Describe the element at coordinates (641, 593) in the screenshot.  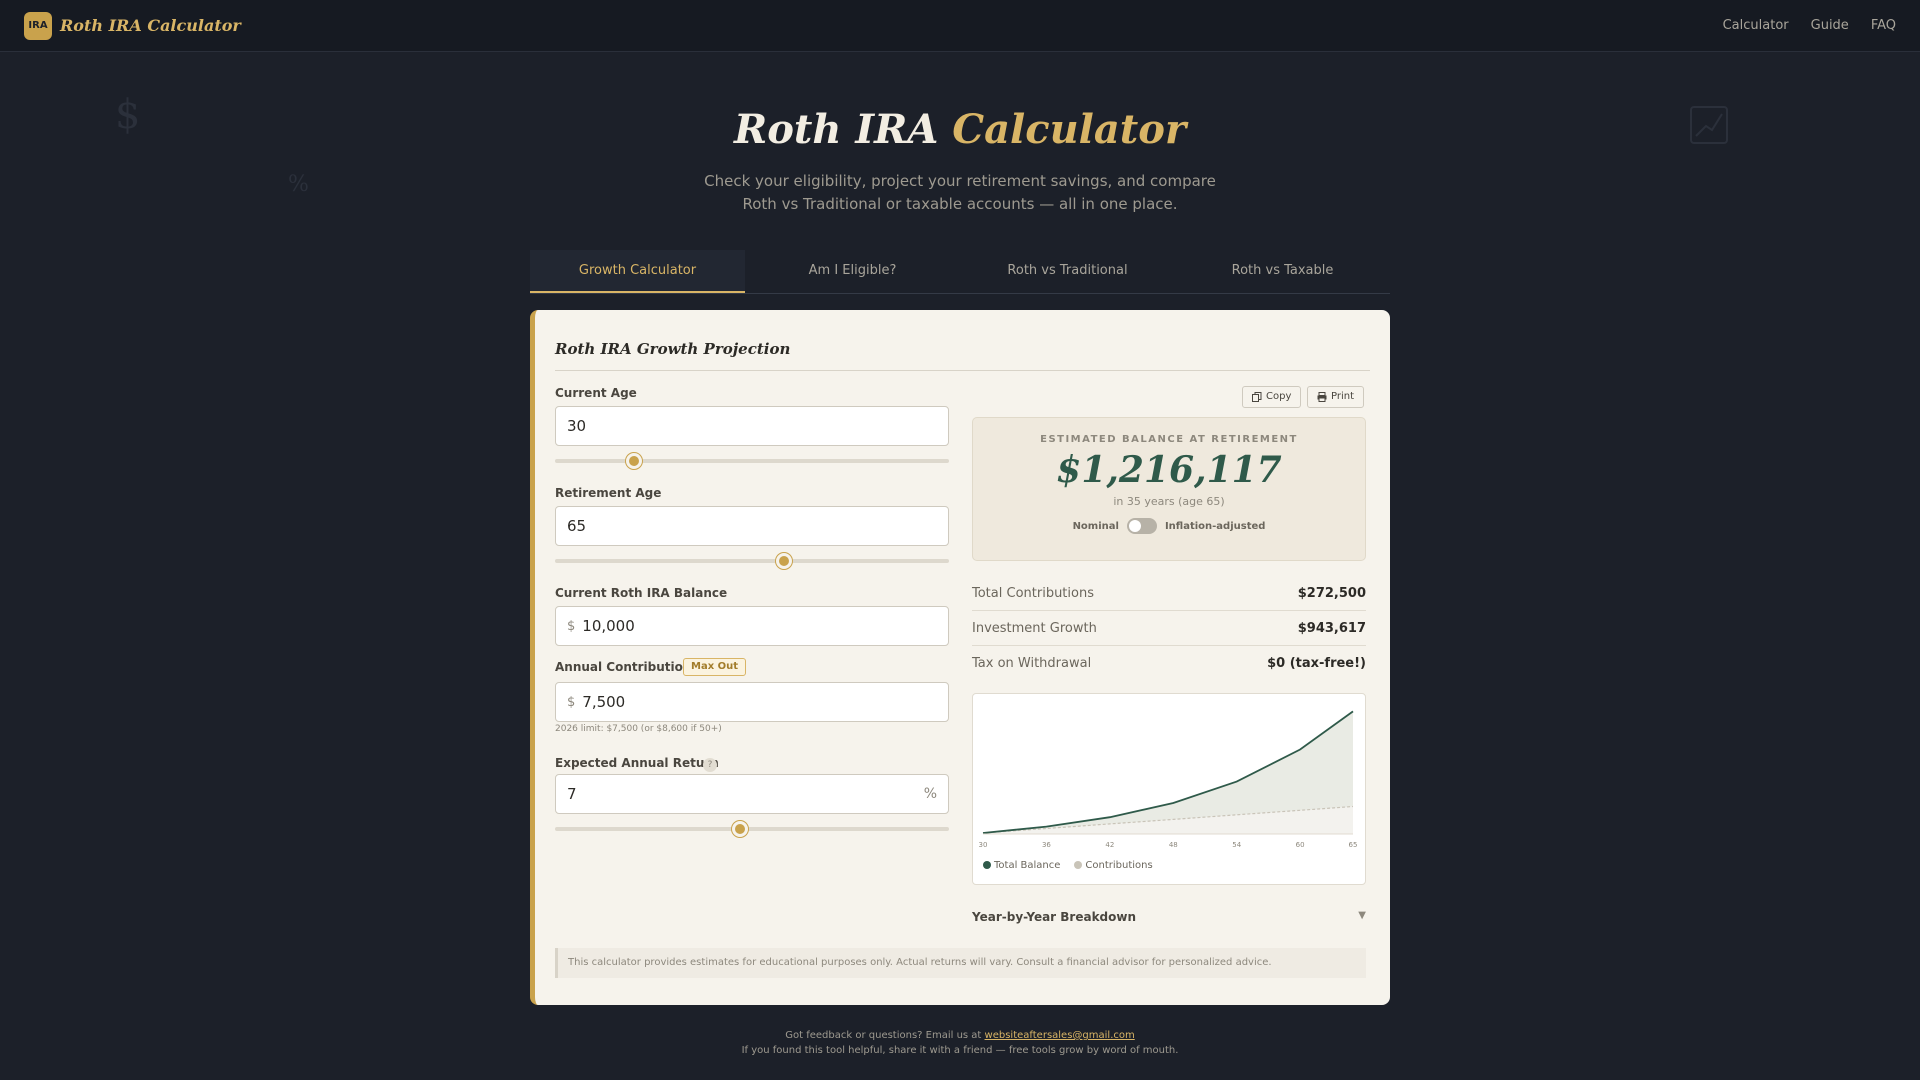
I see `balance-label: Current Roth IRA Balance` at that location.